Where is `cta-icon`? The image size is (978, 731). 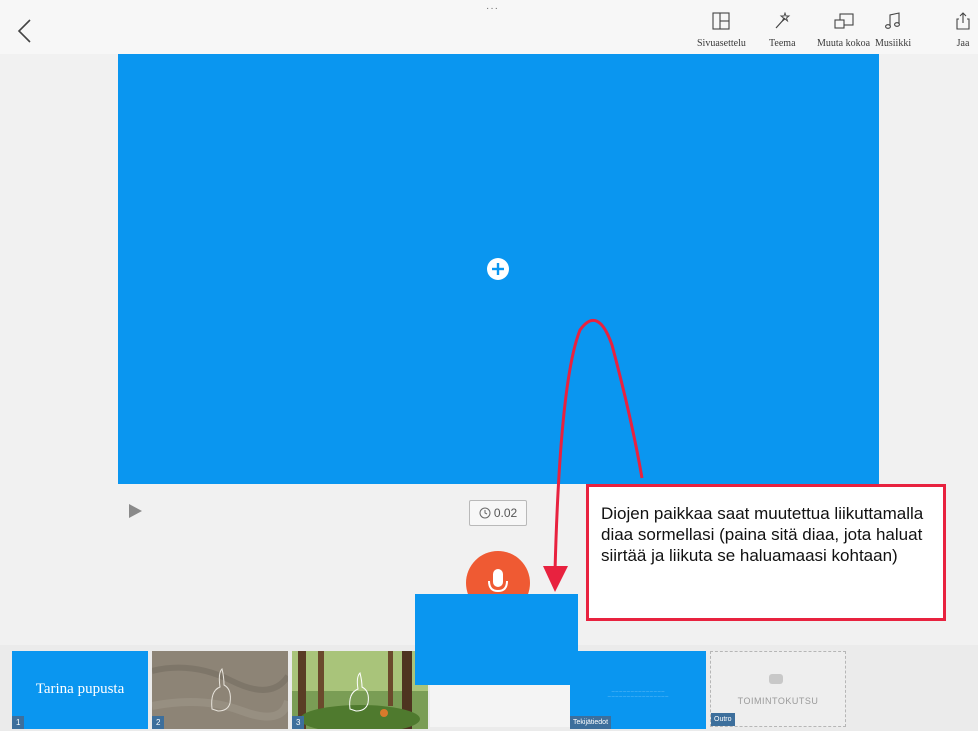 cta-icon is located at coordinates (776, 679).